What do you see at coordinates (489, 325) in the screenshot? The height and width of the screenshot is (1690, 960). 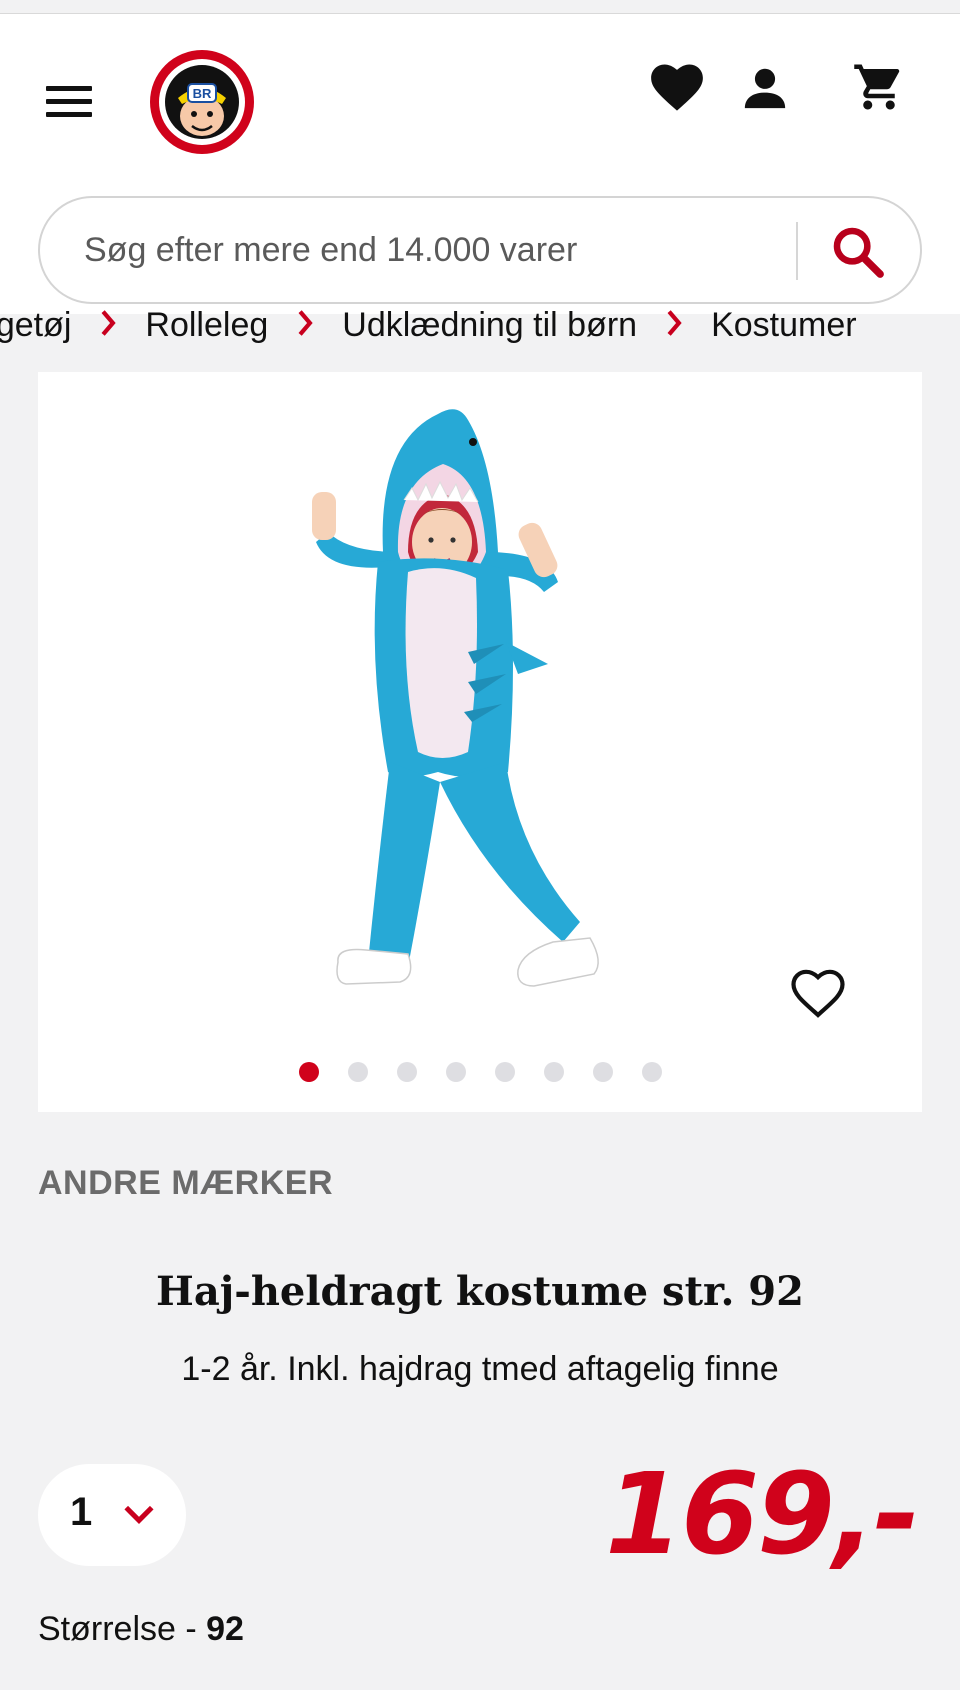 I see `breadcrumb-item: Udklædning til børn` at bounding box center [489, 325].